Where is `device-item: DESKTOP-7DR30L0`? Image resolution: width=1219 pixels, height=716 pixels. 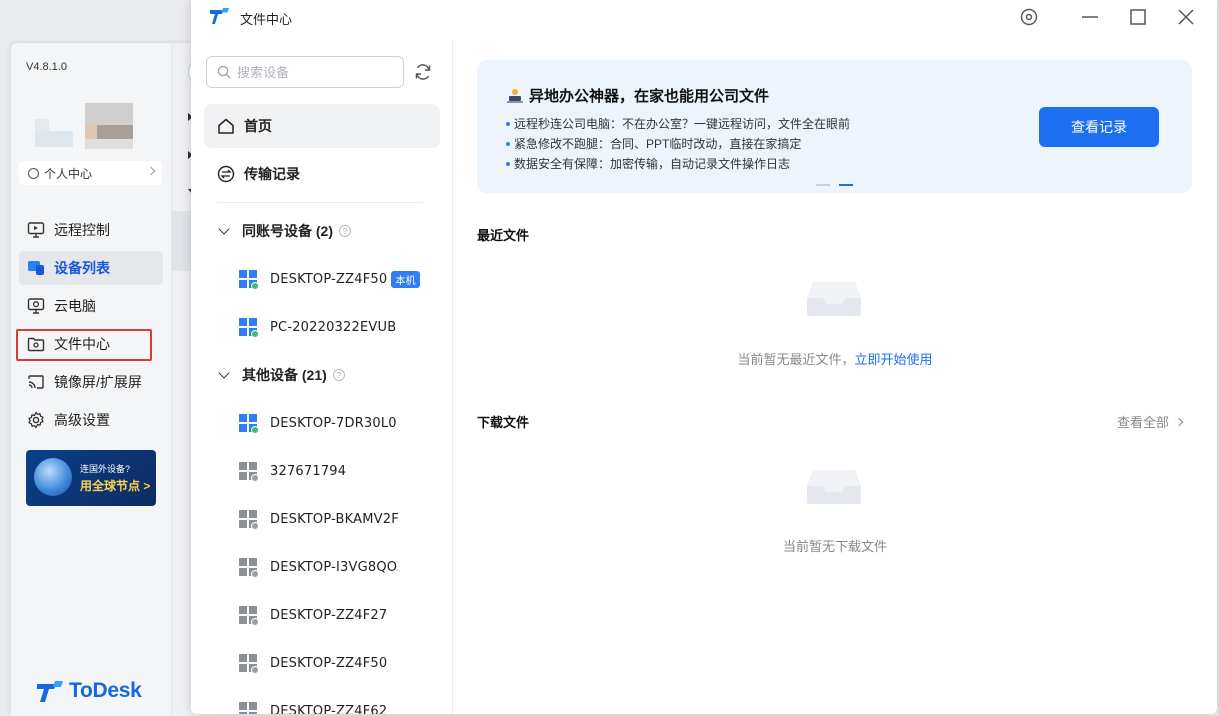
device-item: DESKTOP-7DR30L0 is located at coordinates (318, 423).